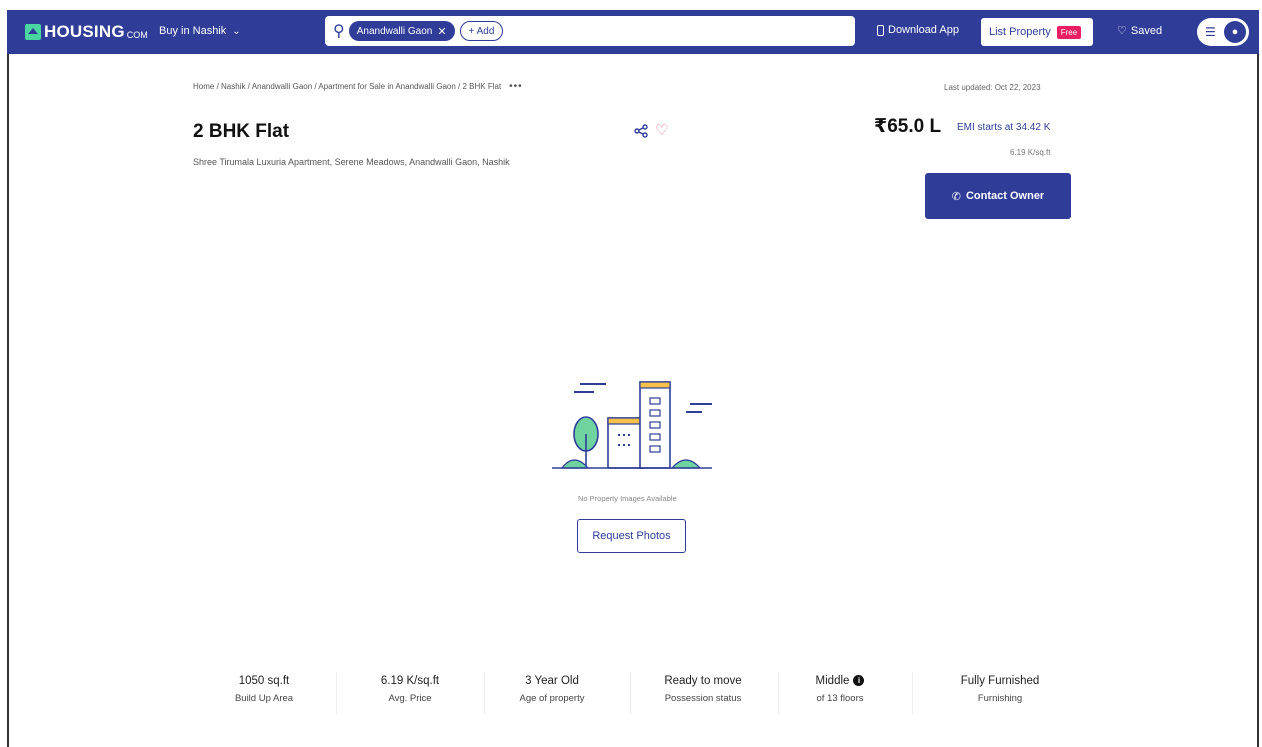  I want to click on menu-icon: ☰, so click(1210, 32).